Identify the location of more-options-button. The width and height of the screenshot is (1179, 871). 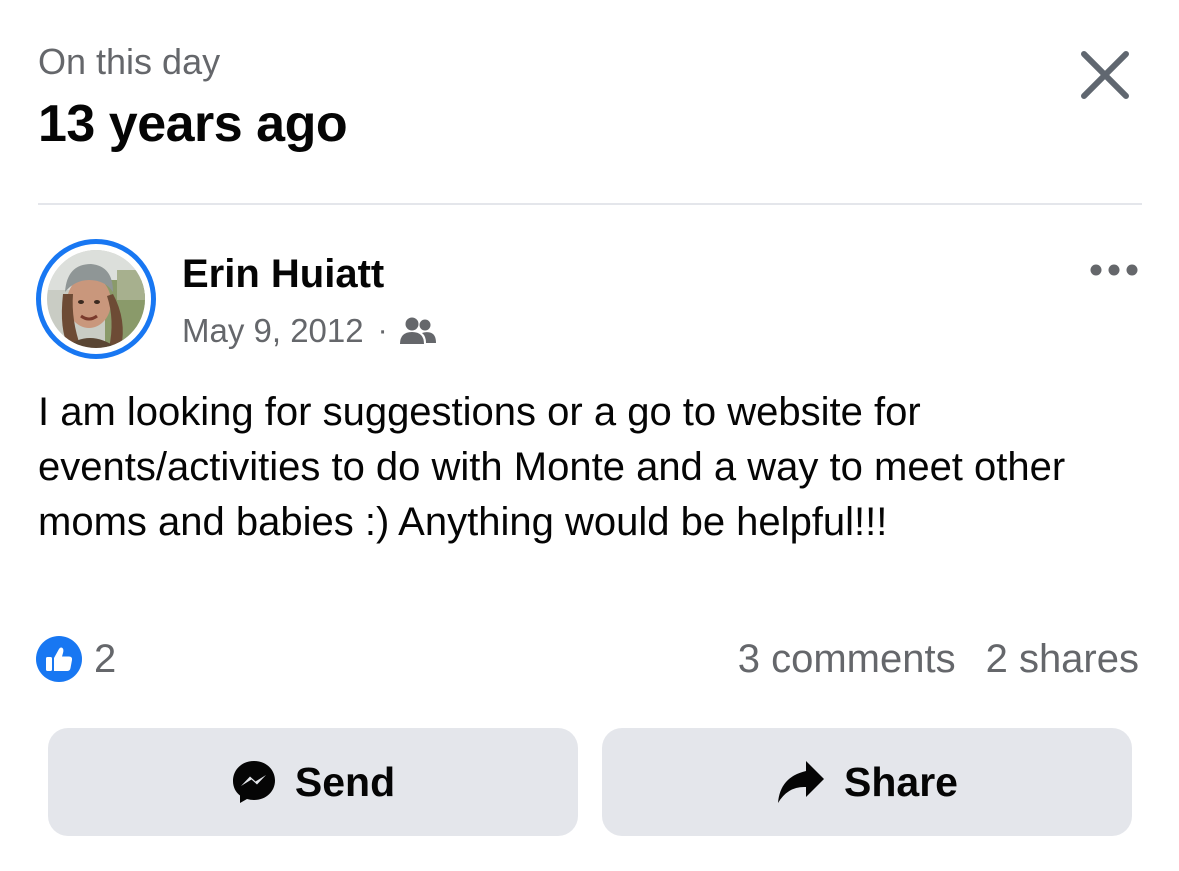
(1114, 270).